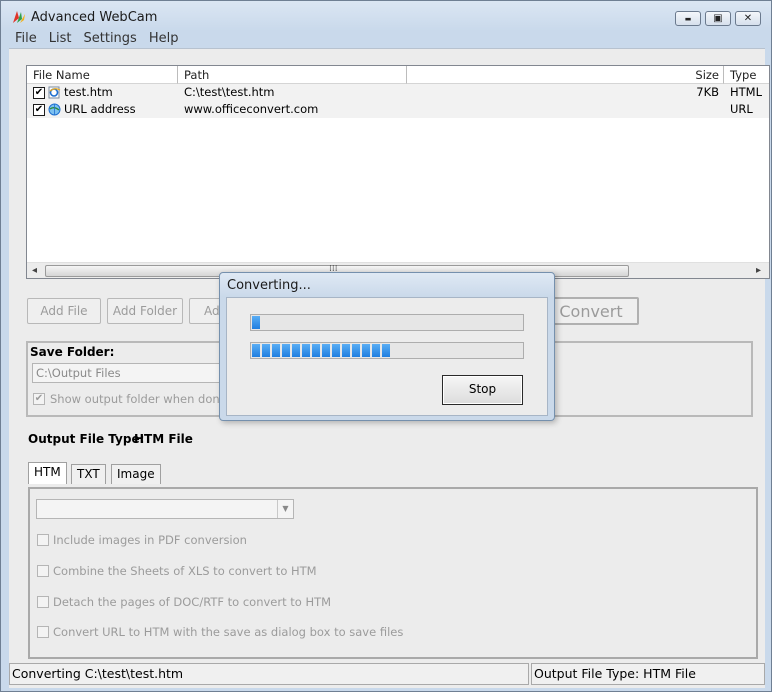 The width and height of the screenshot is (772, 692). What do you see at coordinates (94, 17) in the screenshot?
I see `window-title: Advanced WebCam` at bounding box center [94, 17].